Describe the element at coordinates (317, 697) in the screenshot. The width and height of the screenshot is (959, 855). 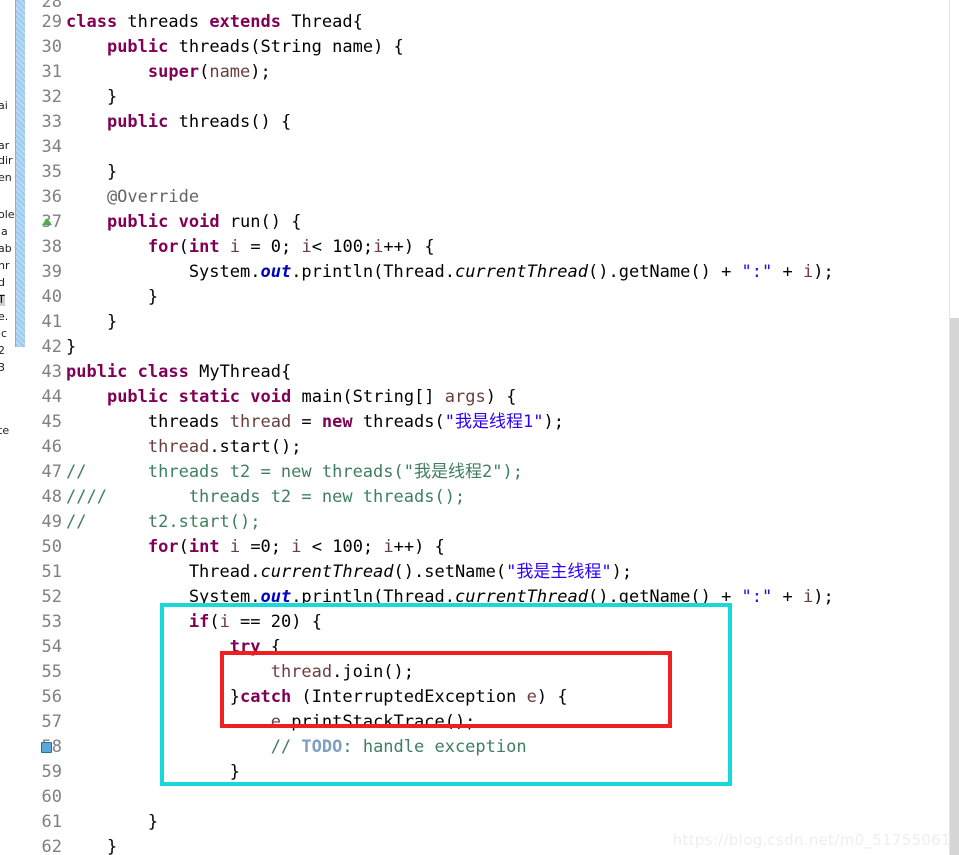
I see `code-line: }catch (InterruptedException e) {` at that location.